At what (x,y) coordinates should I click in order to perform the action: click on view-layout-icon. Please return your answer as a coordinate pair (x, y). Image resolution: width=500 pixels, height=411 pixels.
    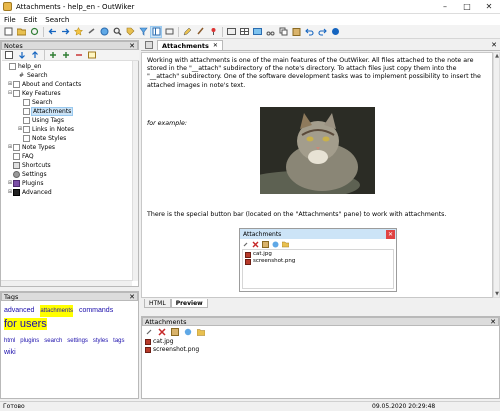
    Looking at the image, I should click on (156, 31).